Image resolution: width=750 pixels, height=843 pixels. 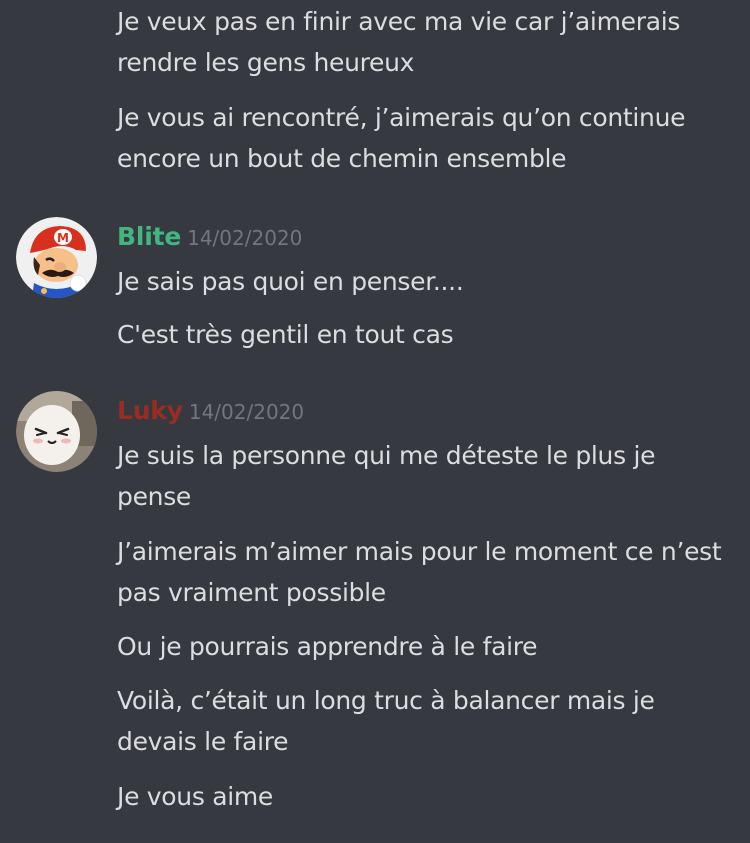 I want to click on author-name: Luky, so click(x=150, y=410).